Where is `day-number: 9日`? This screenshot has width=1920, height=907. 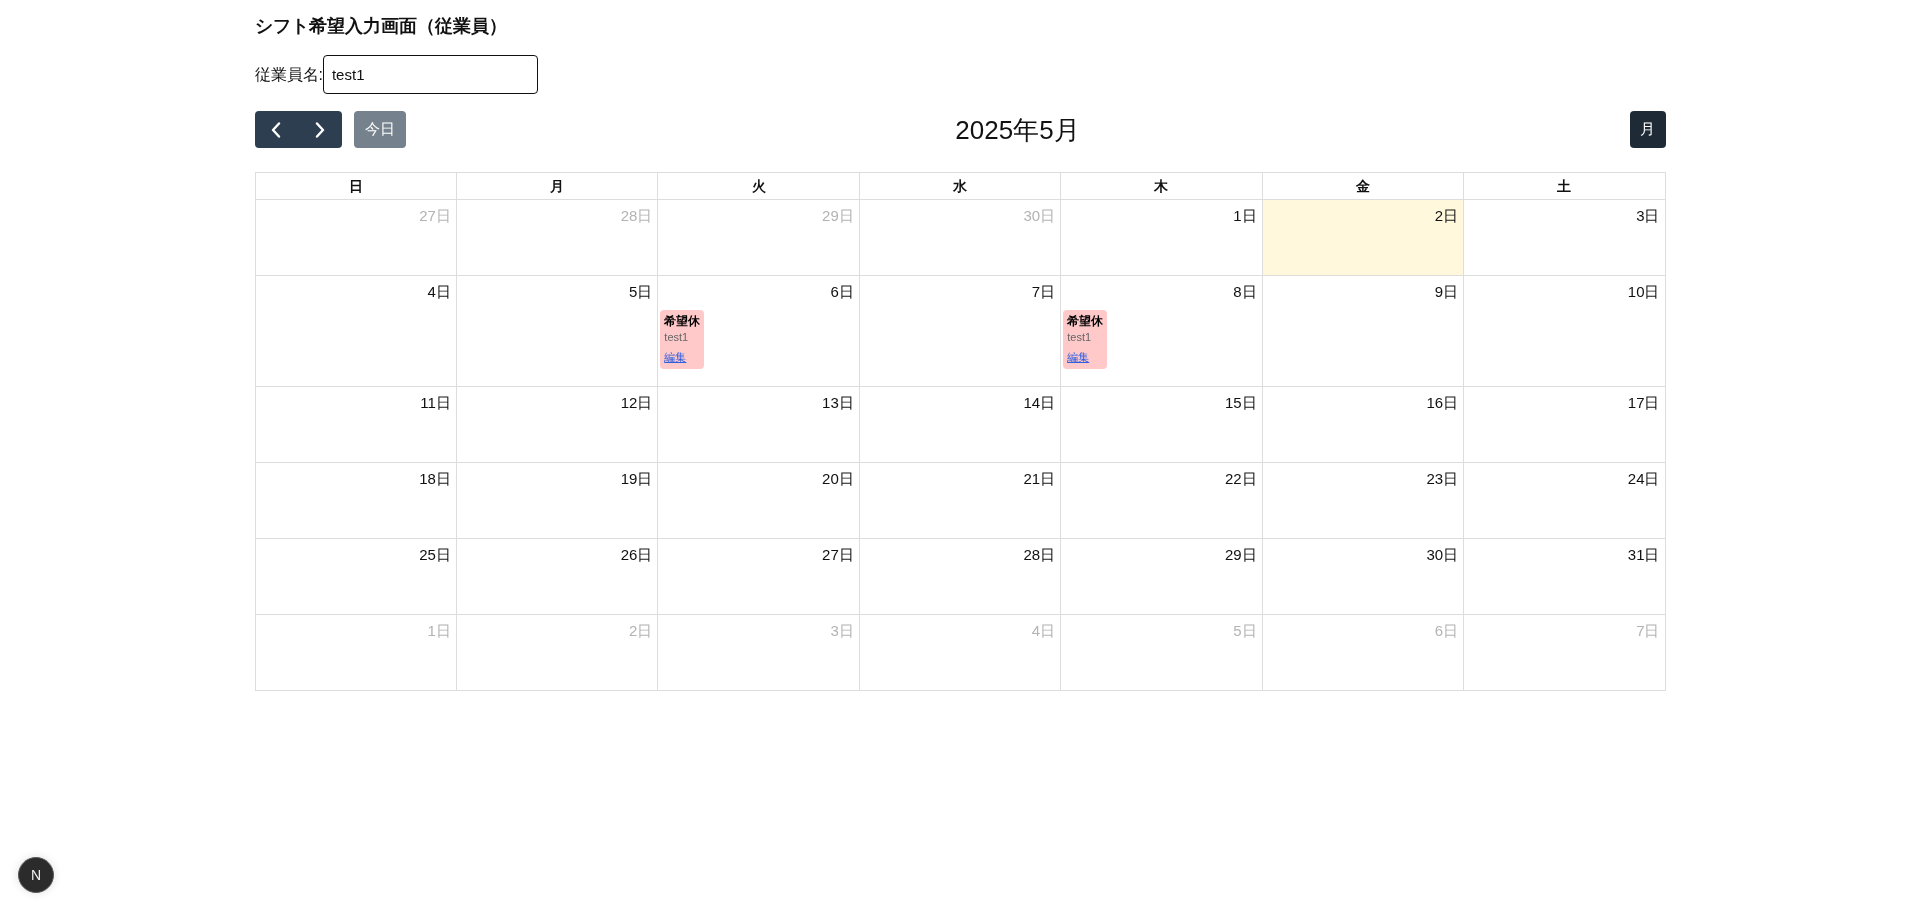 day-number: 9日 is located at coordinates (1446, 292).